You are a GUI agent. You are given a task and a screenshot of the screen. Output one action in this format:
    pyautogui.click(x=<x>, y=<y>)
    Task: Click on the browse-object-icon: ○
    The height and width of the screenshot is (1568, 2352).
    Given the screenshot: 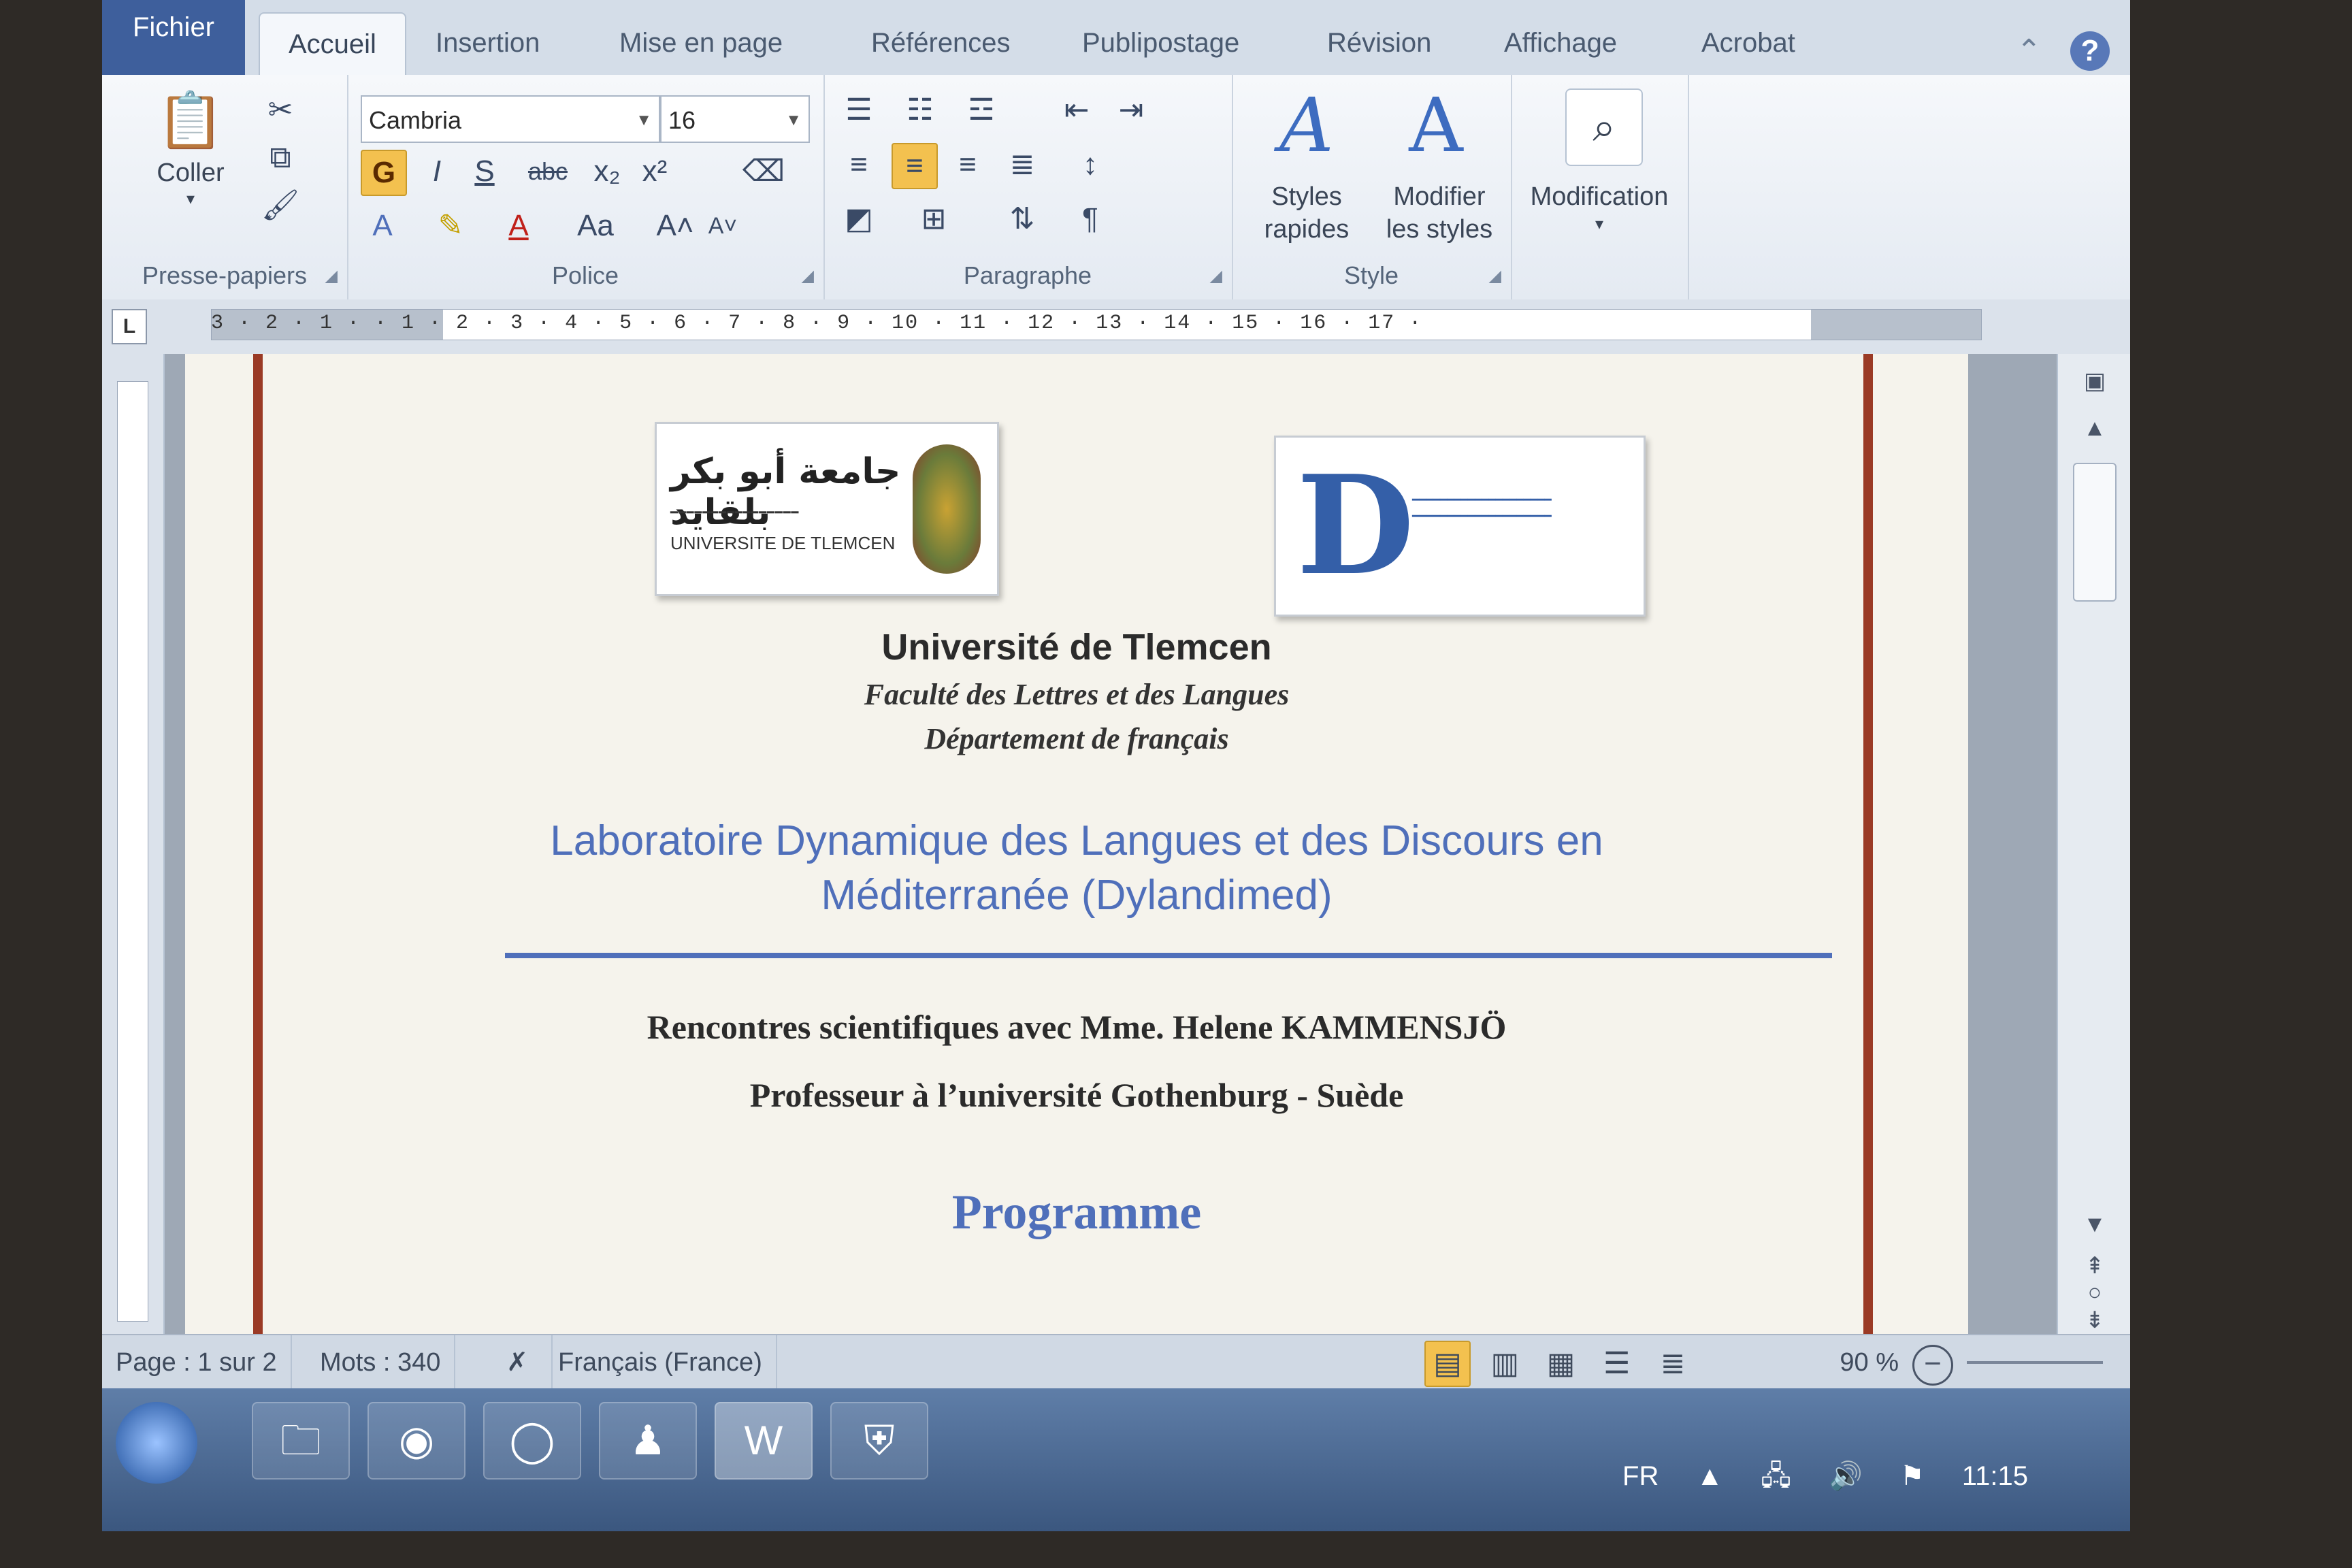 What is the action you would take?
    pyautogui.click(x=2094, y=1293)
    